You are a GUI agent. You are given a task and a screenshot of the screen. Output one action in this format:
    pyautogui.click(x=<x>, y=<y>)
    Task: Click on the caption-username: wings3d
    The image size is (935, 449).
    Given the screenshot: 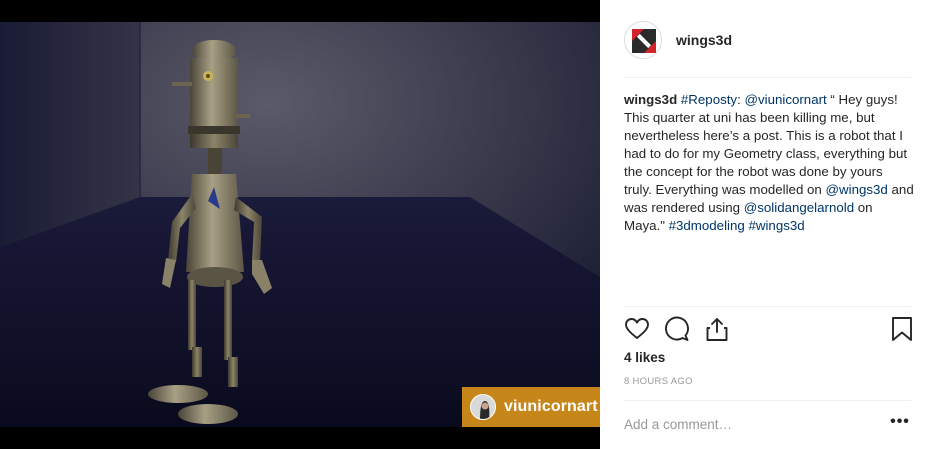 What is the action you would take?
    pyautogui.click(x=650, y=99)
    